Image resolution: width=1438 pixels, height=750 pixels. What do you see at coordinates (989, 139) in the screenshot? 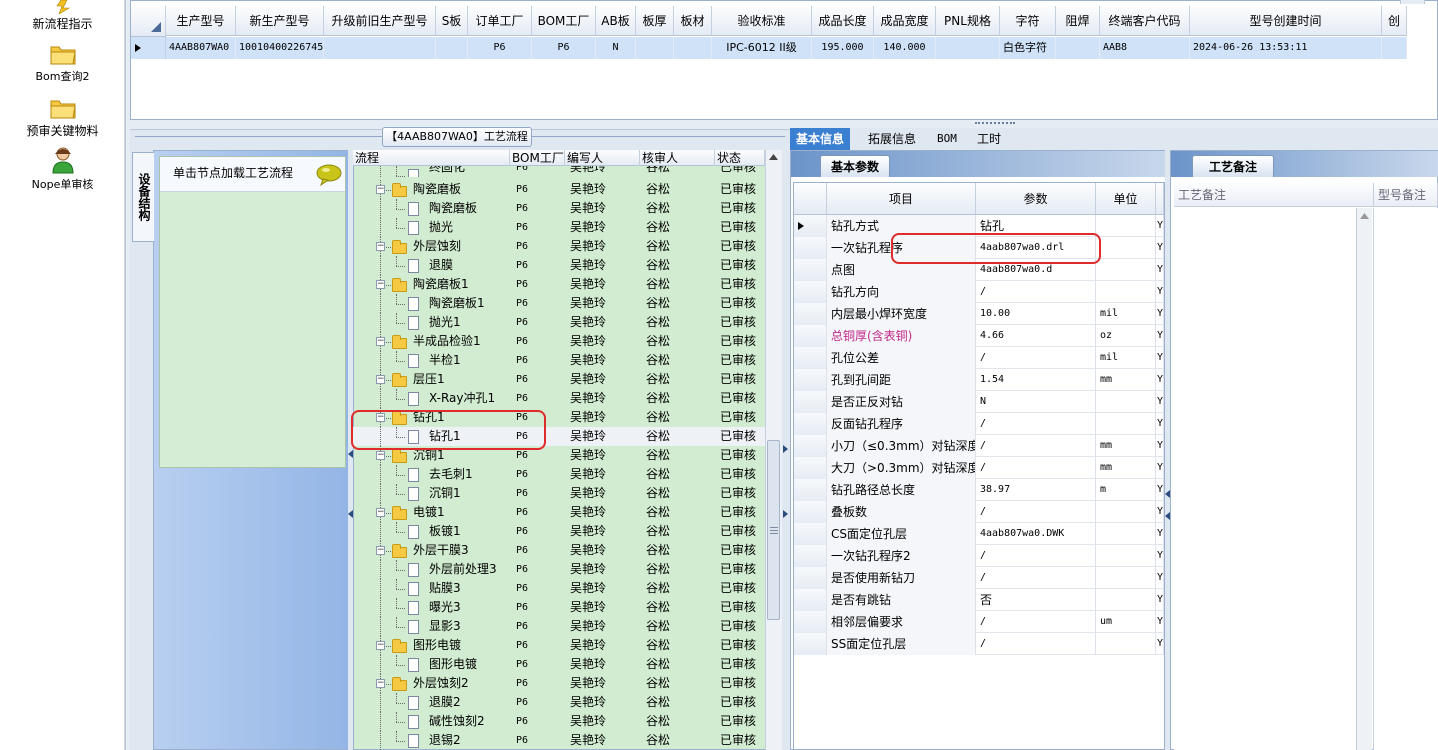
I see `tab-work-hours: 工时` at bounding box center [989, 139].